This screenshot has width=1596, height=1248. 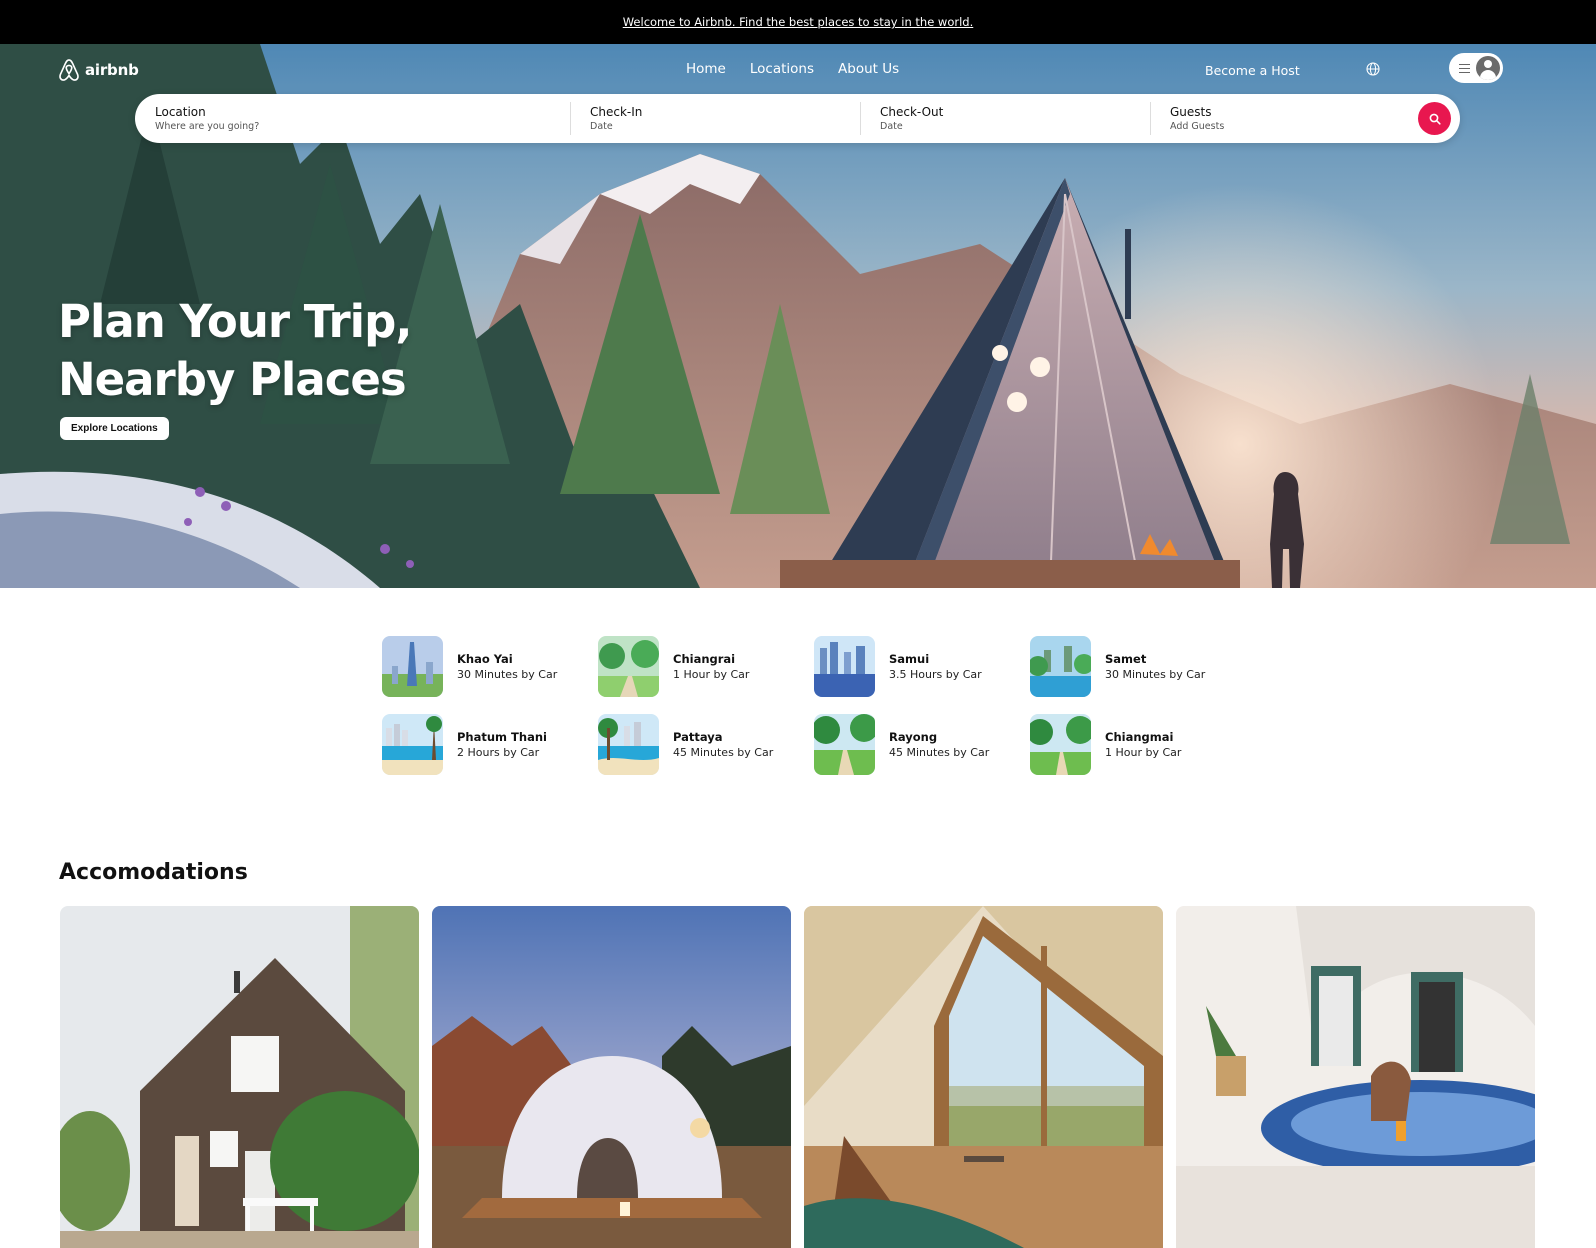 I want to click on location-name: Rayong, so click(x=913, y=737).